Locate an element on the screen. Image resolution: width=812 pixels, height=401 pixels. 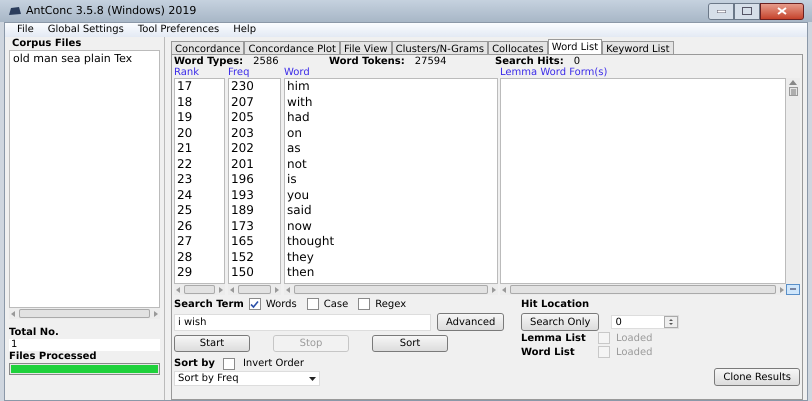
table-cell-text: they is located at coordinates (301, 257).